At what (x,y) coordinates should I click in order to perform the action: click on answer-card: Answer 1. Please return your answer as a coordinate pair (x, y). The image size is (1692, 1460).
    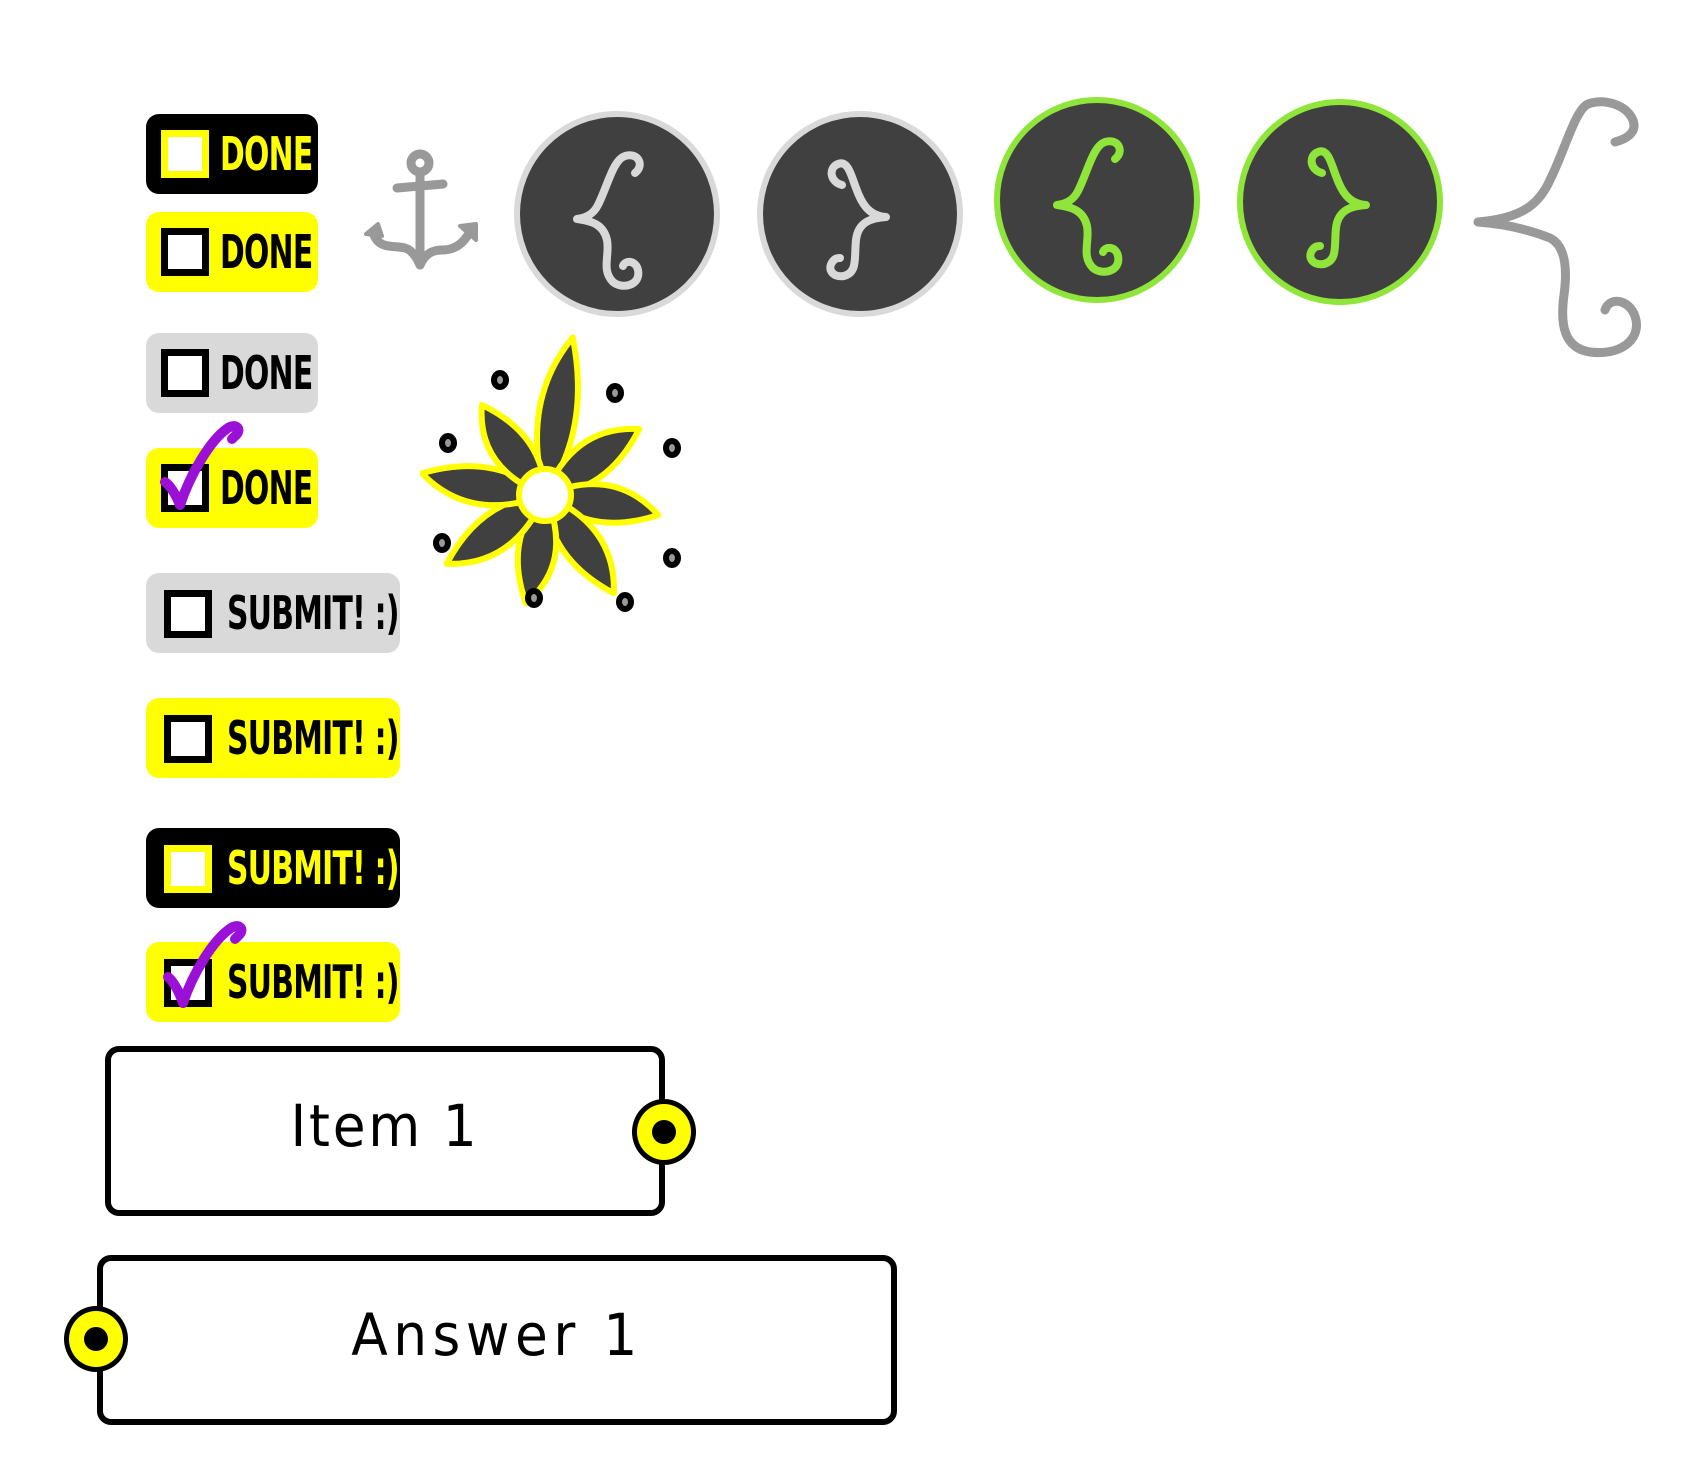
    Looking at the image, I should click on (497, 1340).